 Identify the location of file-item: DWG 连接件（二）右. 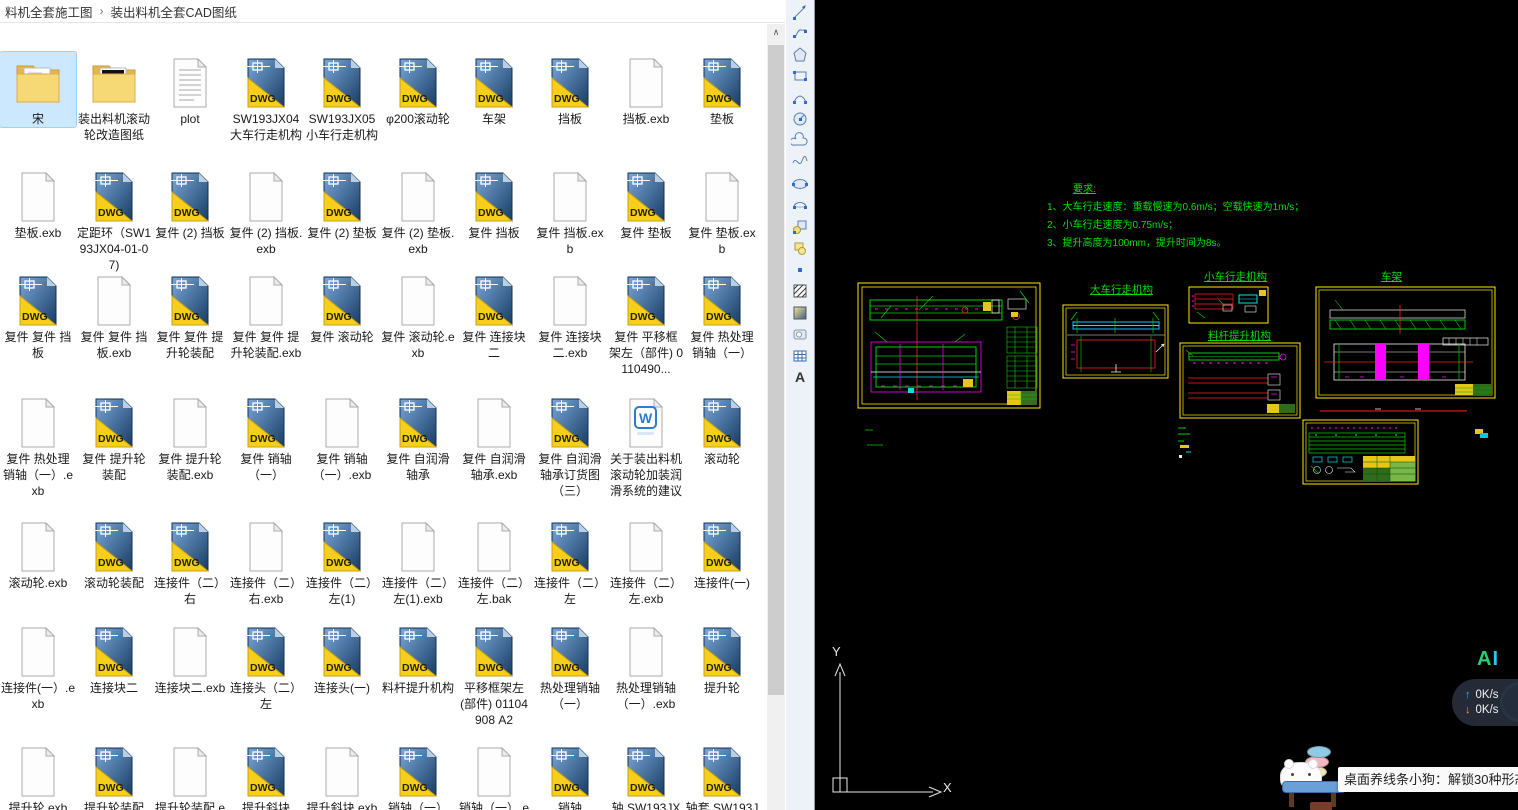
(190, 561).